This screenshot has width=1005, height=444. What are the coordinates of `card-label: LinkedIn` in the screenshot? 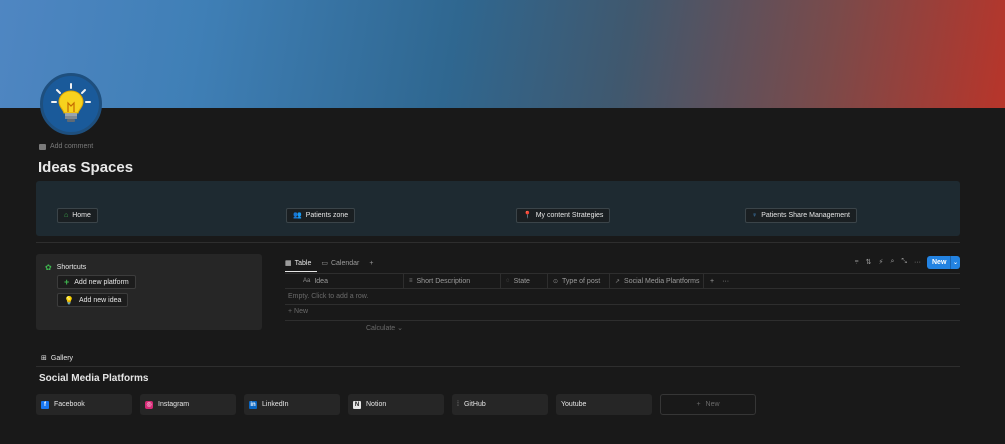 It's located at (275, 404).